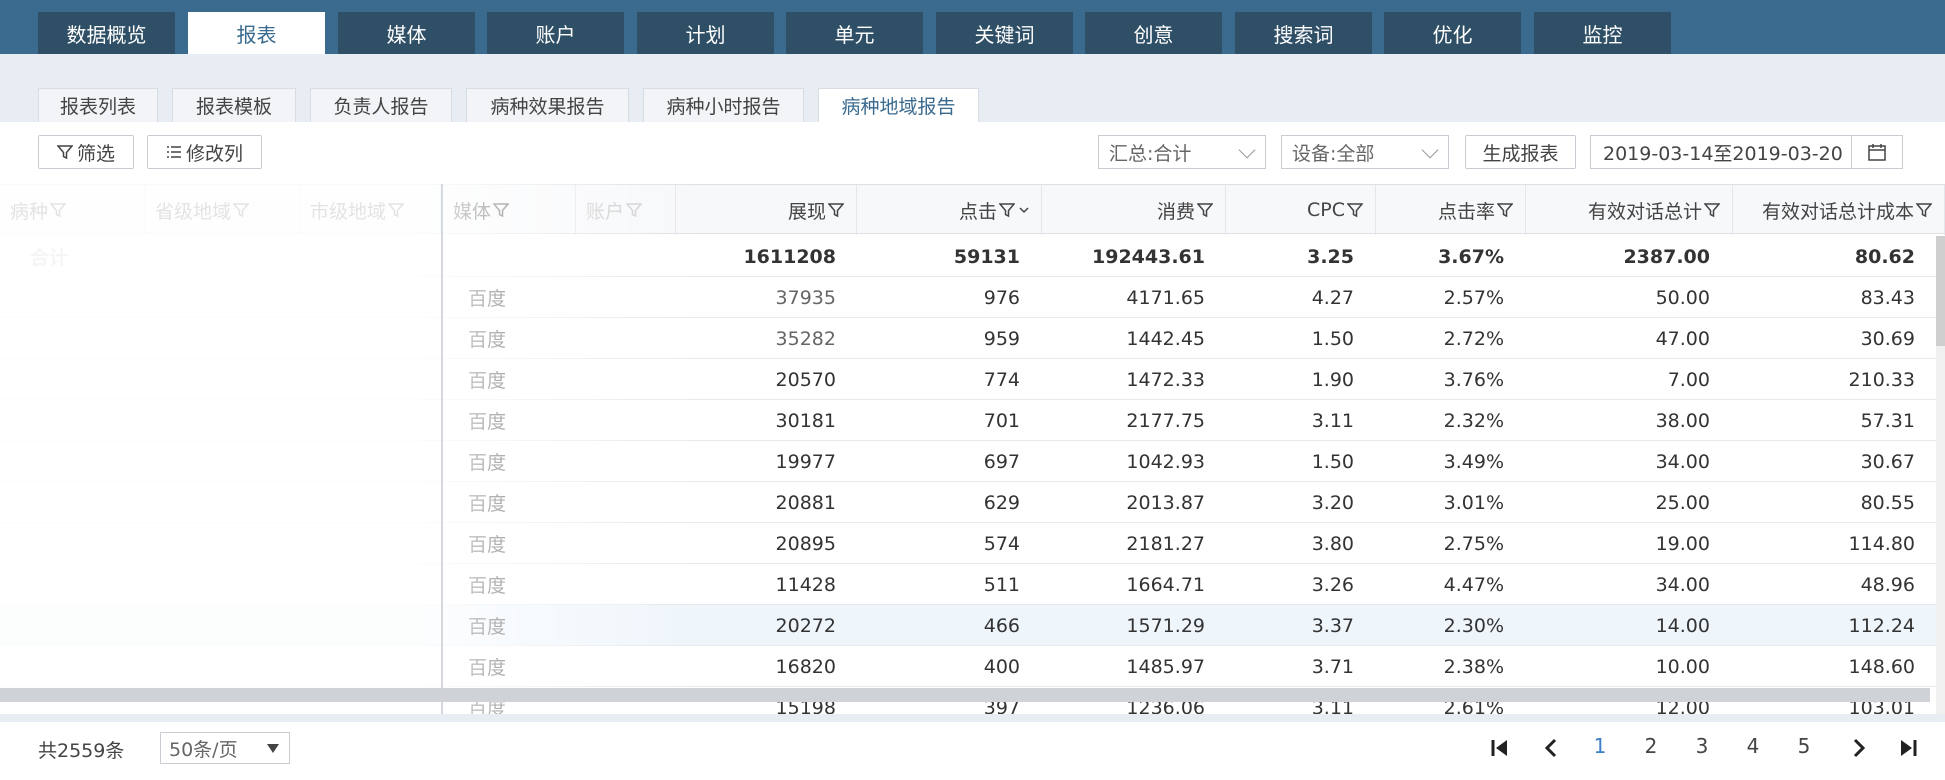 The width and height of the screenshot is (1945, 780). What do you see at coordinates (972, 297) in the screenshot?
I see `table-row: 百度 37935 976 4171.65 4.27 2.57% 50.00 83.43` at bounding box center [972, 297].